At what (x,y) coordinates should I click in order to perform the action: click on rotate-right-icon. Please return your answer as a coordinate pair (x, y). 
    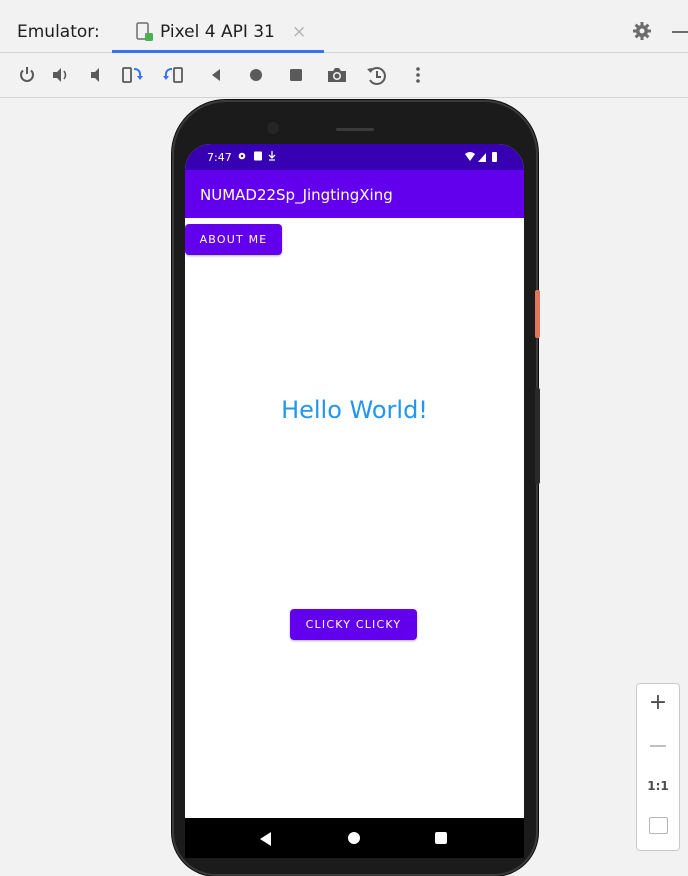
    Looking at the image, I should click on (172, 75).